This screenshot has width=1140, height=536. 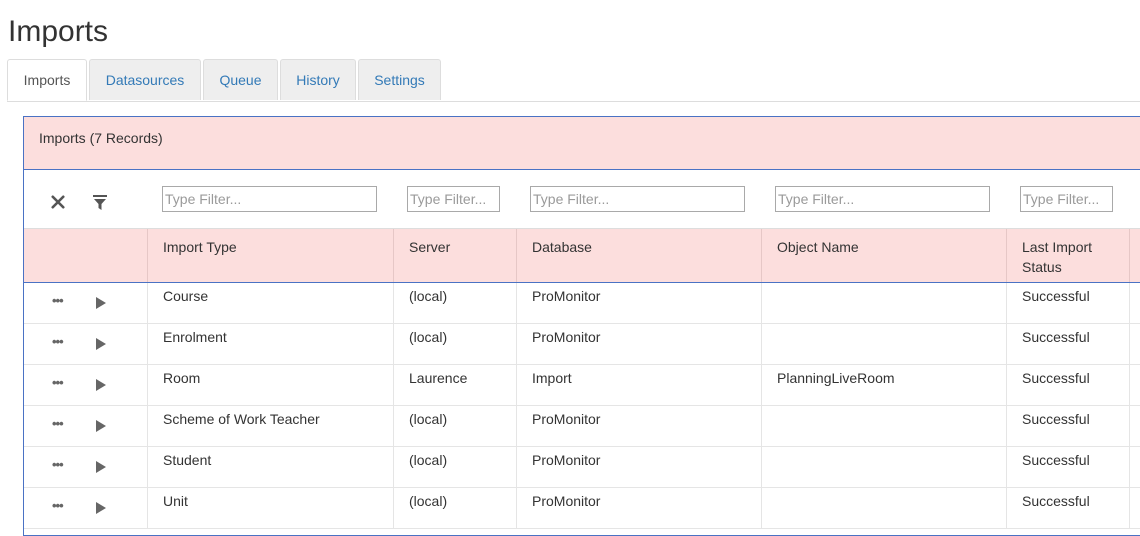 I want to click on panel-heading: Imports (7 Records), so click(x=582, y=143).